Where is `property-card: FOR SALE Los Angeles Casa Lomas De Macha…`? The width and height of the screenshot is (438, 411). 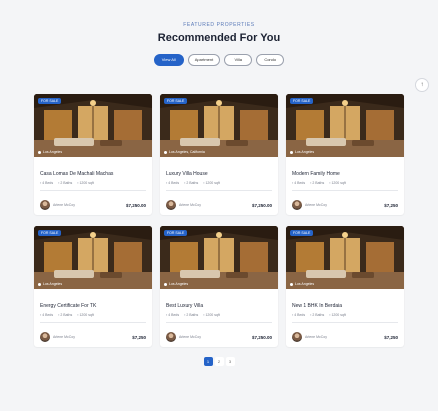 property-card: FOR SALE Los Angeles Casa Lomas De Macha… is located at coordinates (93, 154).